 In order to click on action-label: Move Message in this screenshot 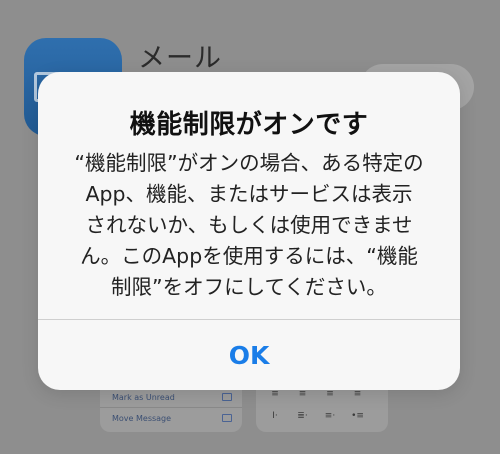, I will do `click(142, 418)`.